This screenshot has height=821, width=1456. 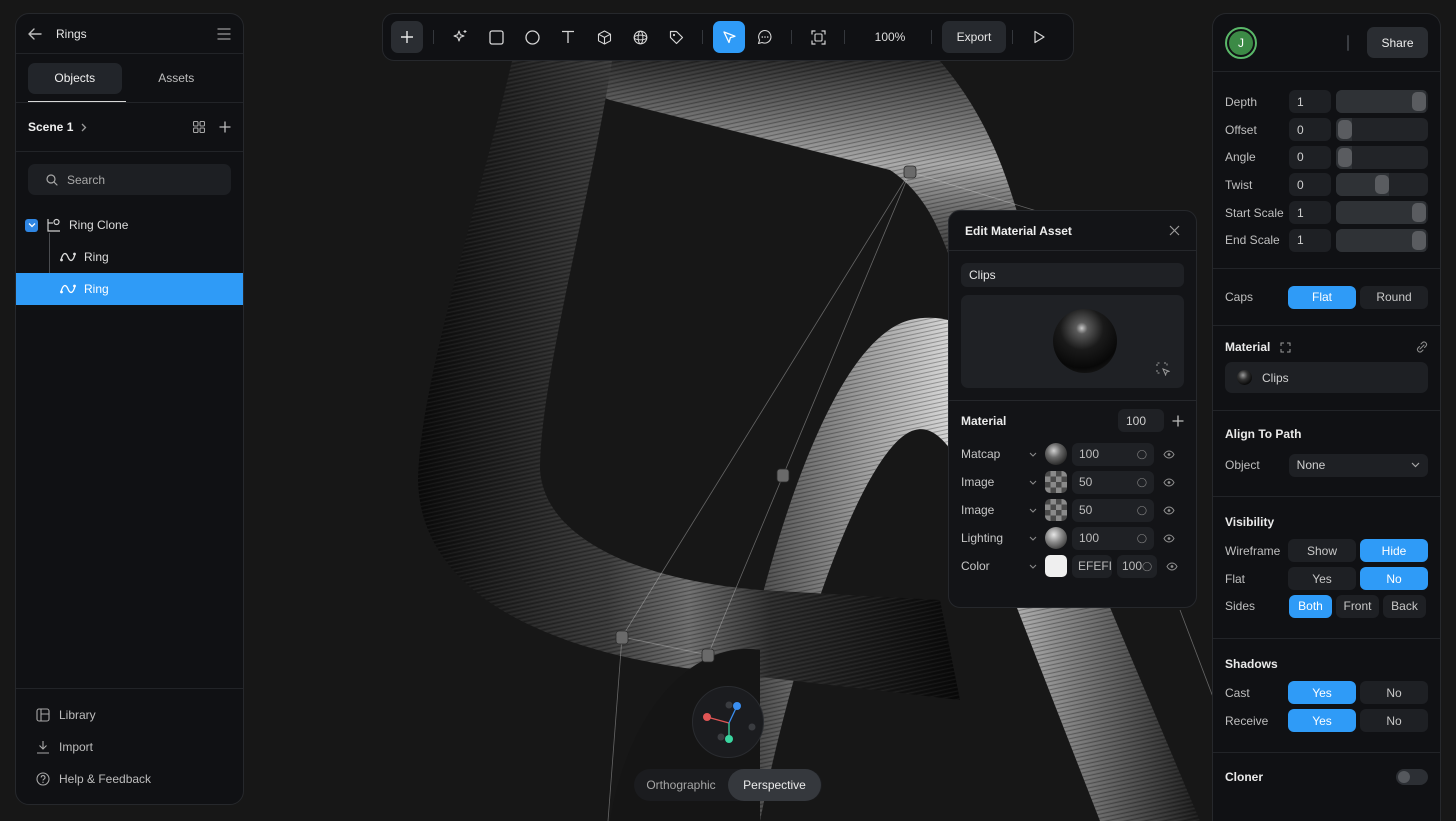 What do you see at coordinates (199, 127) in the screenshot?
I see `grid-view-icon` at bounding box center [199, 127].